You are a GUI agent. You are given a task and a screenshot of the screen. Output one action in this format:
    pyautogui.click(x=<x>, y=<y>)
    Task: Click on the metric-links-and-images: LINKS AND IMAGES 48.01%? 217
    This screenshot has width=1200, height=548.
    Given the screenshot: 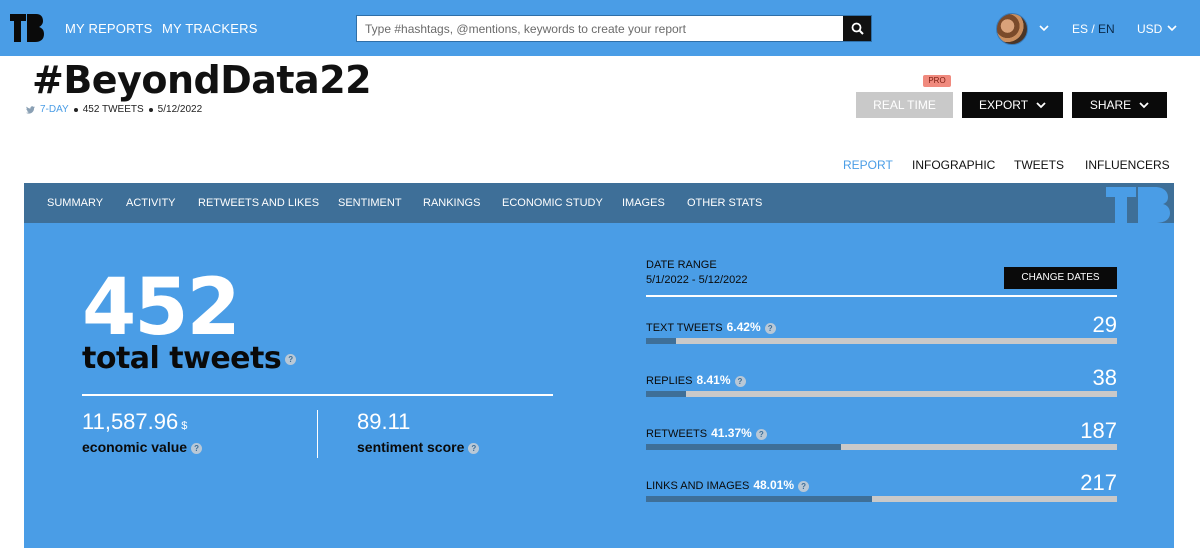 What is the action you would take?
    pyautogui.click(x=881, y=490)
    